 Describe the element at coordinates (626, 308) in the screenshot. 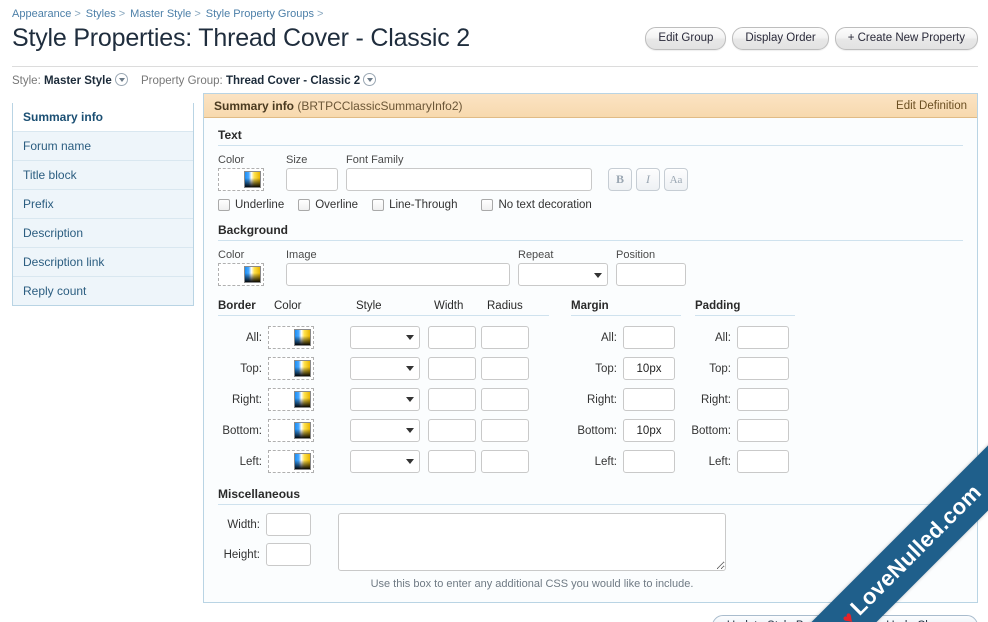

I see `margin-heading: Margin` at that location.